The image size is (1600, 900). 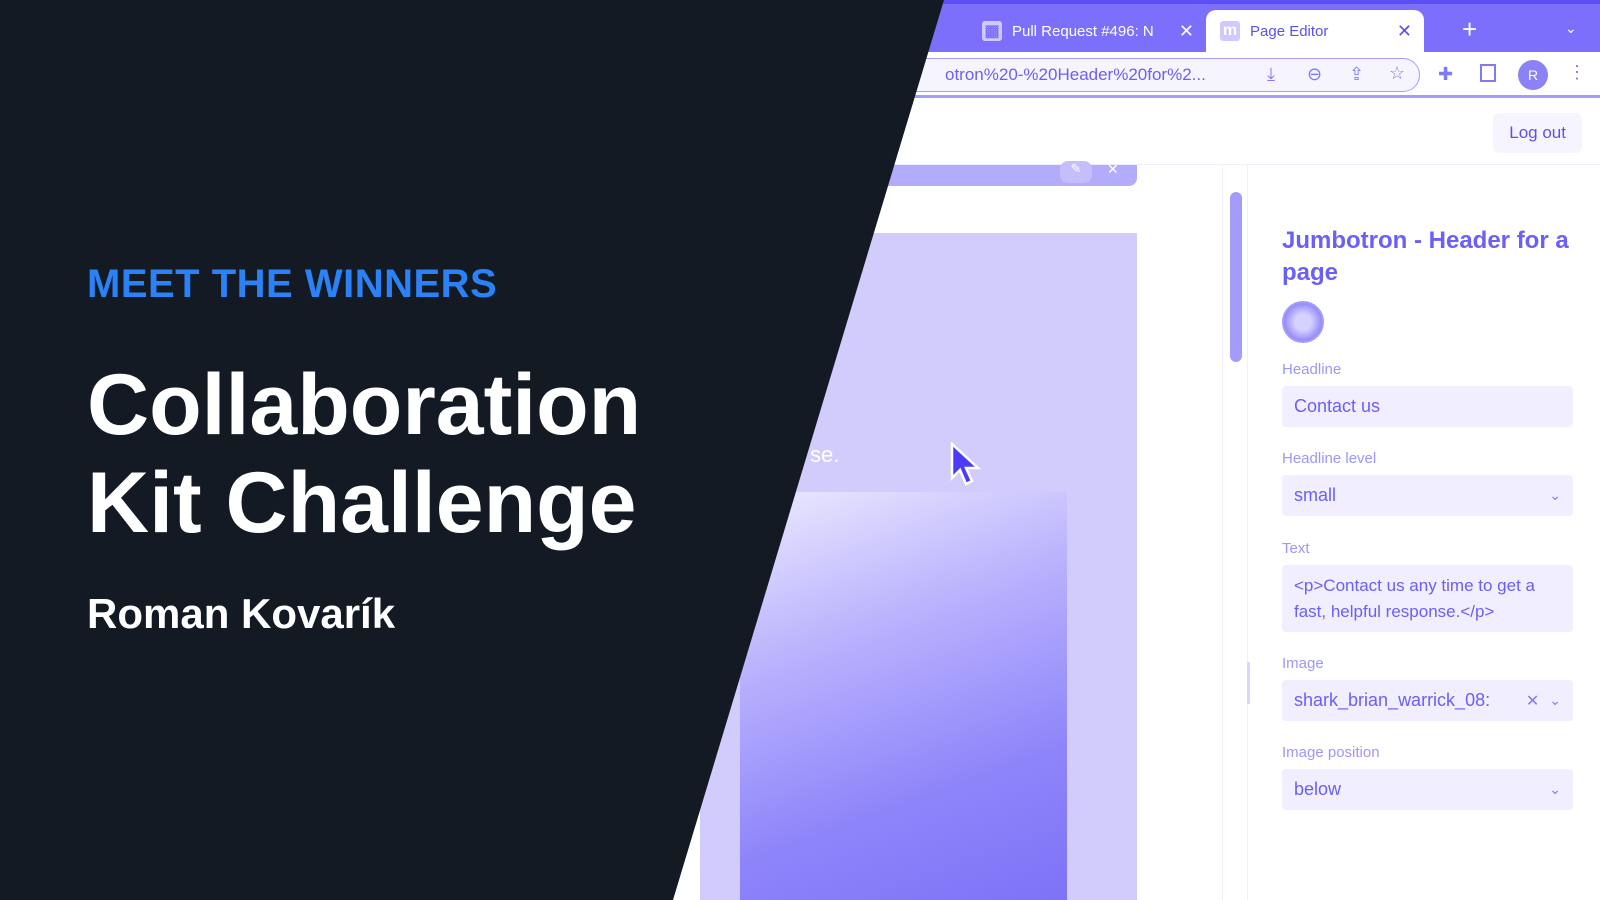 What do you see at coordinates (903, 696) in the screenshot?
I see `shark-image` at bounding box center [903, 696].